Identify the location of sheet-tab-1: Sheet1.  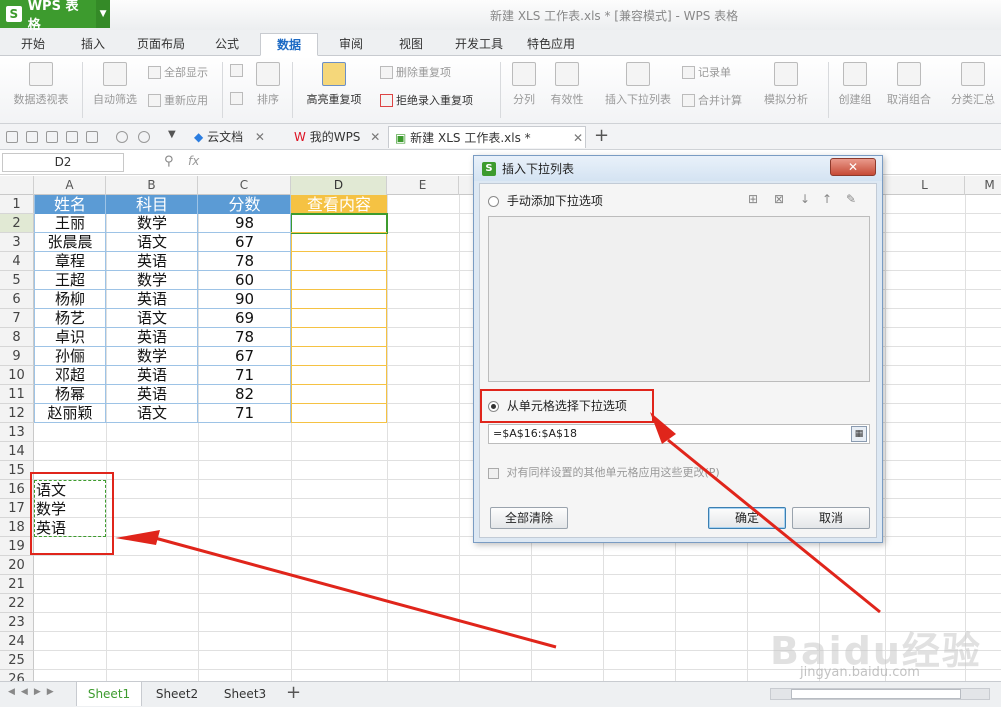
(109, 694).